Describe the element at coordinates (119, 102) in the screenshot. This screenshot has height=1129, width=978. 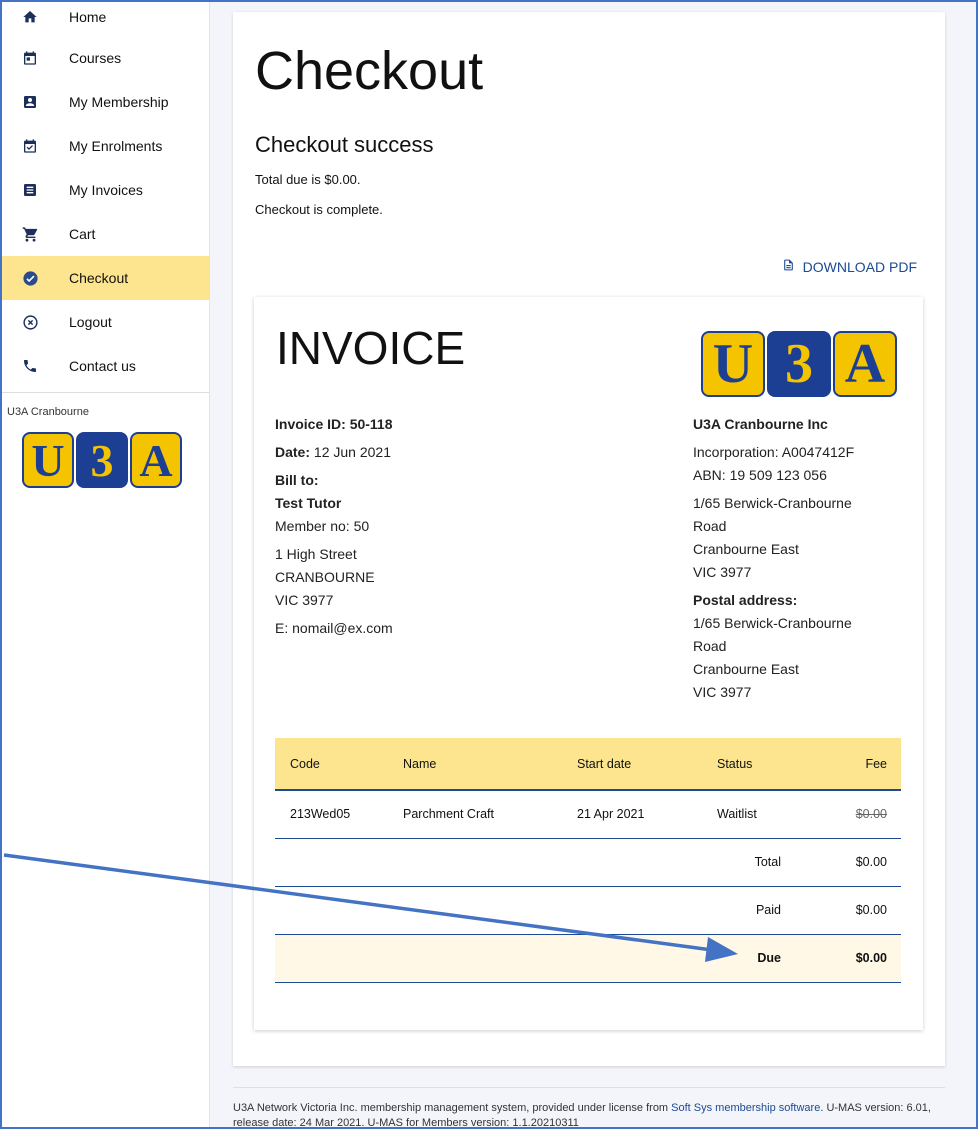
I see `sidebar-item-label: My Membership` at that location.